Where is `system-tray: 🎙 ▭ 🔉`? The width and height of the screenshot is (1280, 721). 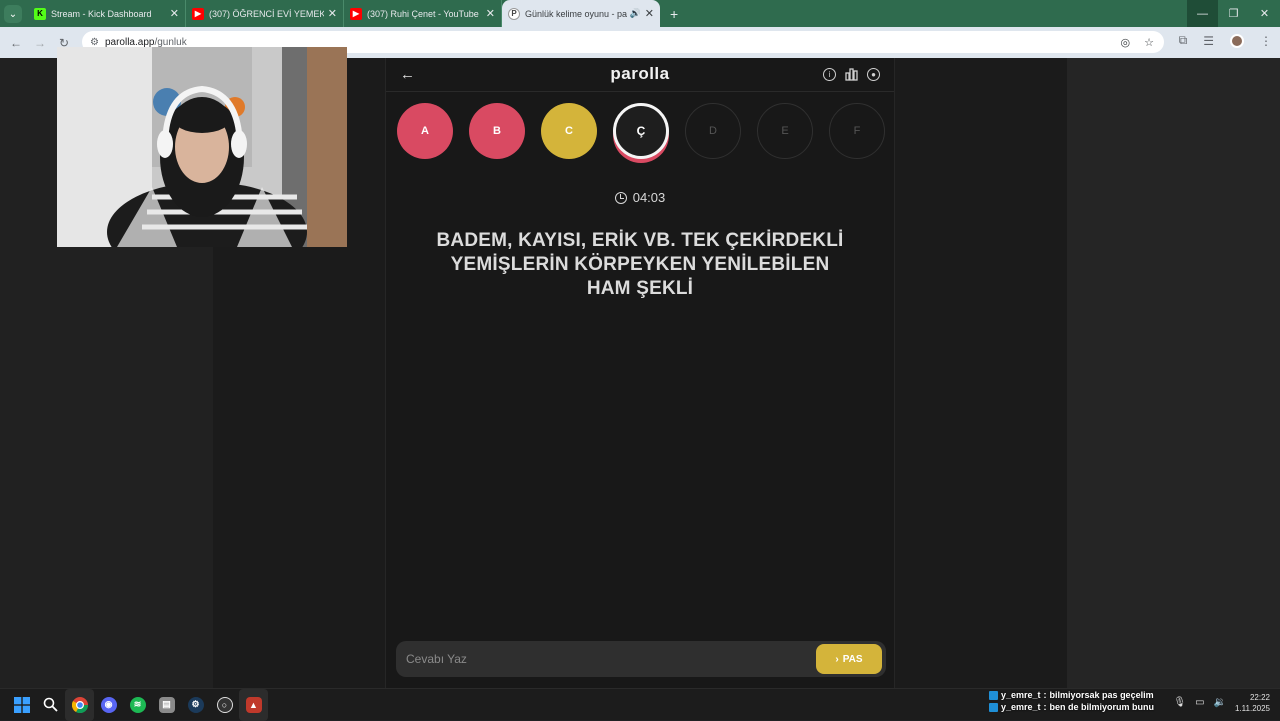
system-tray: 🎙 ▭ 🔉 is located at coordinates (1199, 702).